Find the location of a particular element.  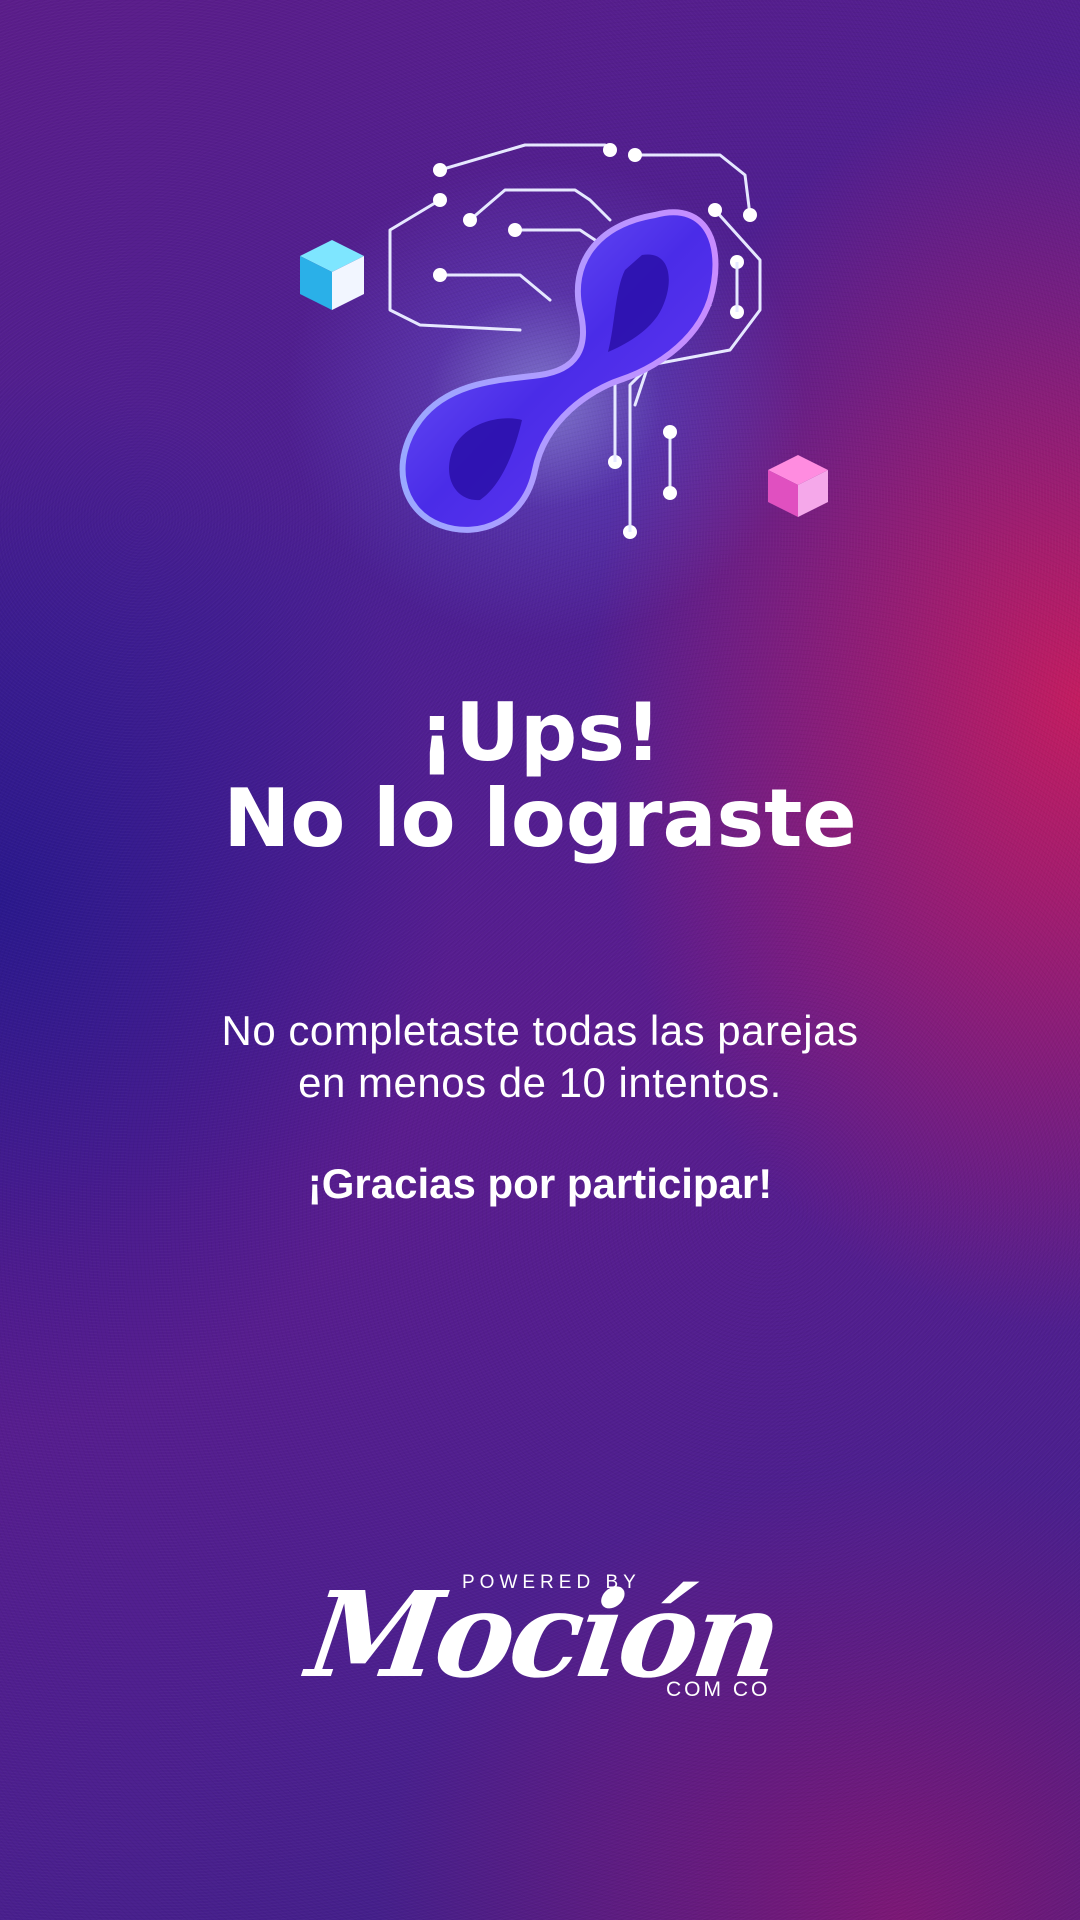

thanks-text: ¡Gracias por participar! is located at coordinates (540, 1183).